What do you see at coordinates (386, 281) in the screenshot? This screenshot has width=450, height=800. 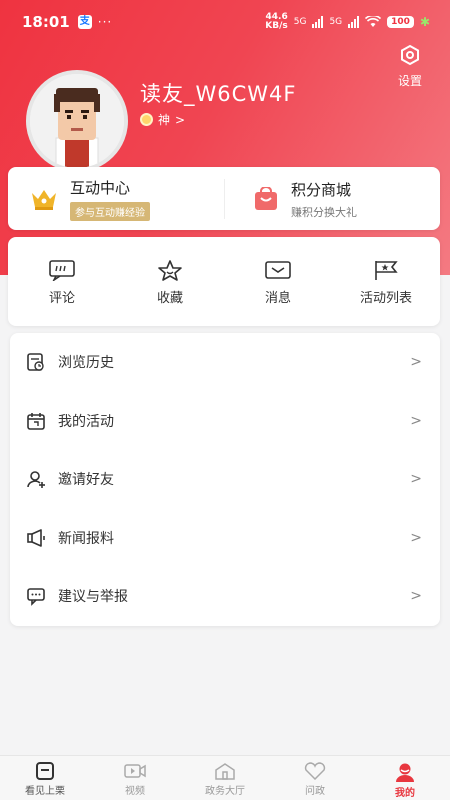 I see `shortcut-activities: 活动列表` at bounding box center [386, 281].